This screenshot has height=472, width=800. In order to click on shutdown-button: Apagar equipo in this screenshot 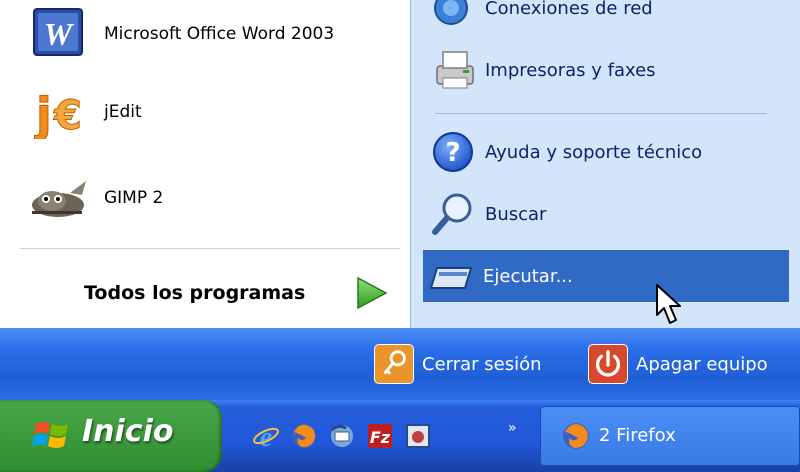, I will do `click(693, 364)`.